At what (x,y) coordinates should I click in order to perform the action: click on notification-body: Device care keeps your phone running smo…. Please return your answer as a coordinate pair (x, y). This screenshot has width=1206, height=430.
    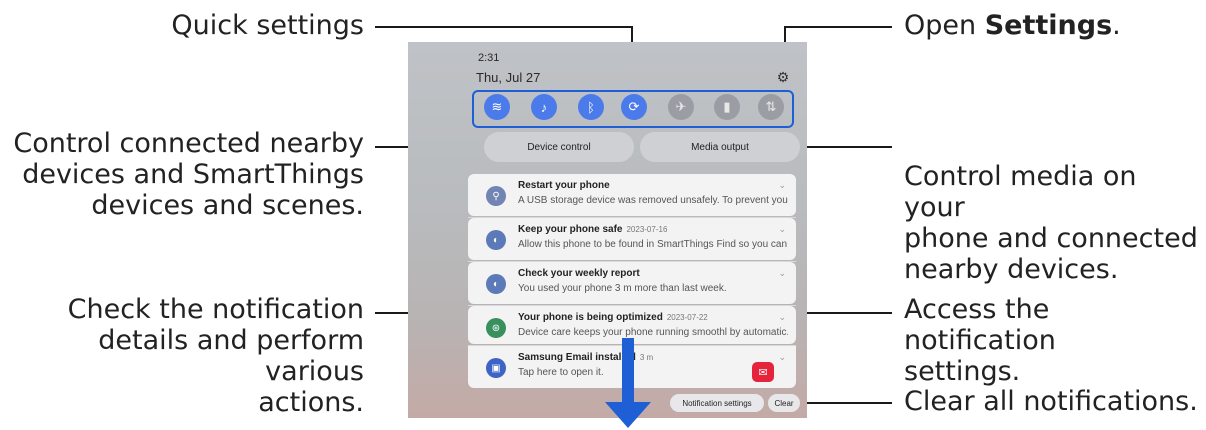
    Looking at the image, I should click on (653, 332).